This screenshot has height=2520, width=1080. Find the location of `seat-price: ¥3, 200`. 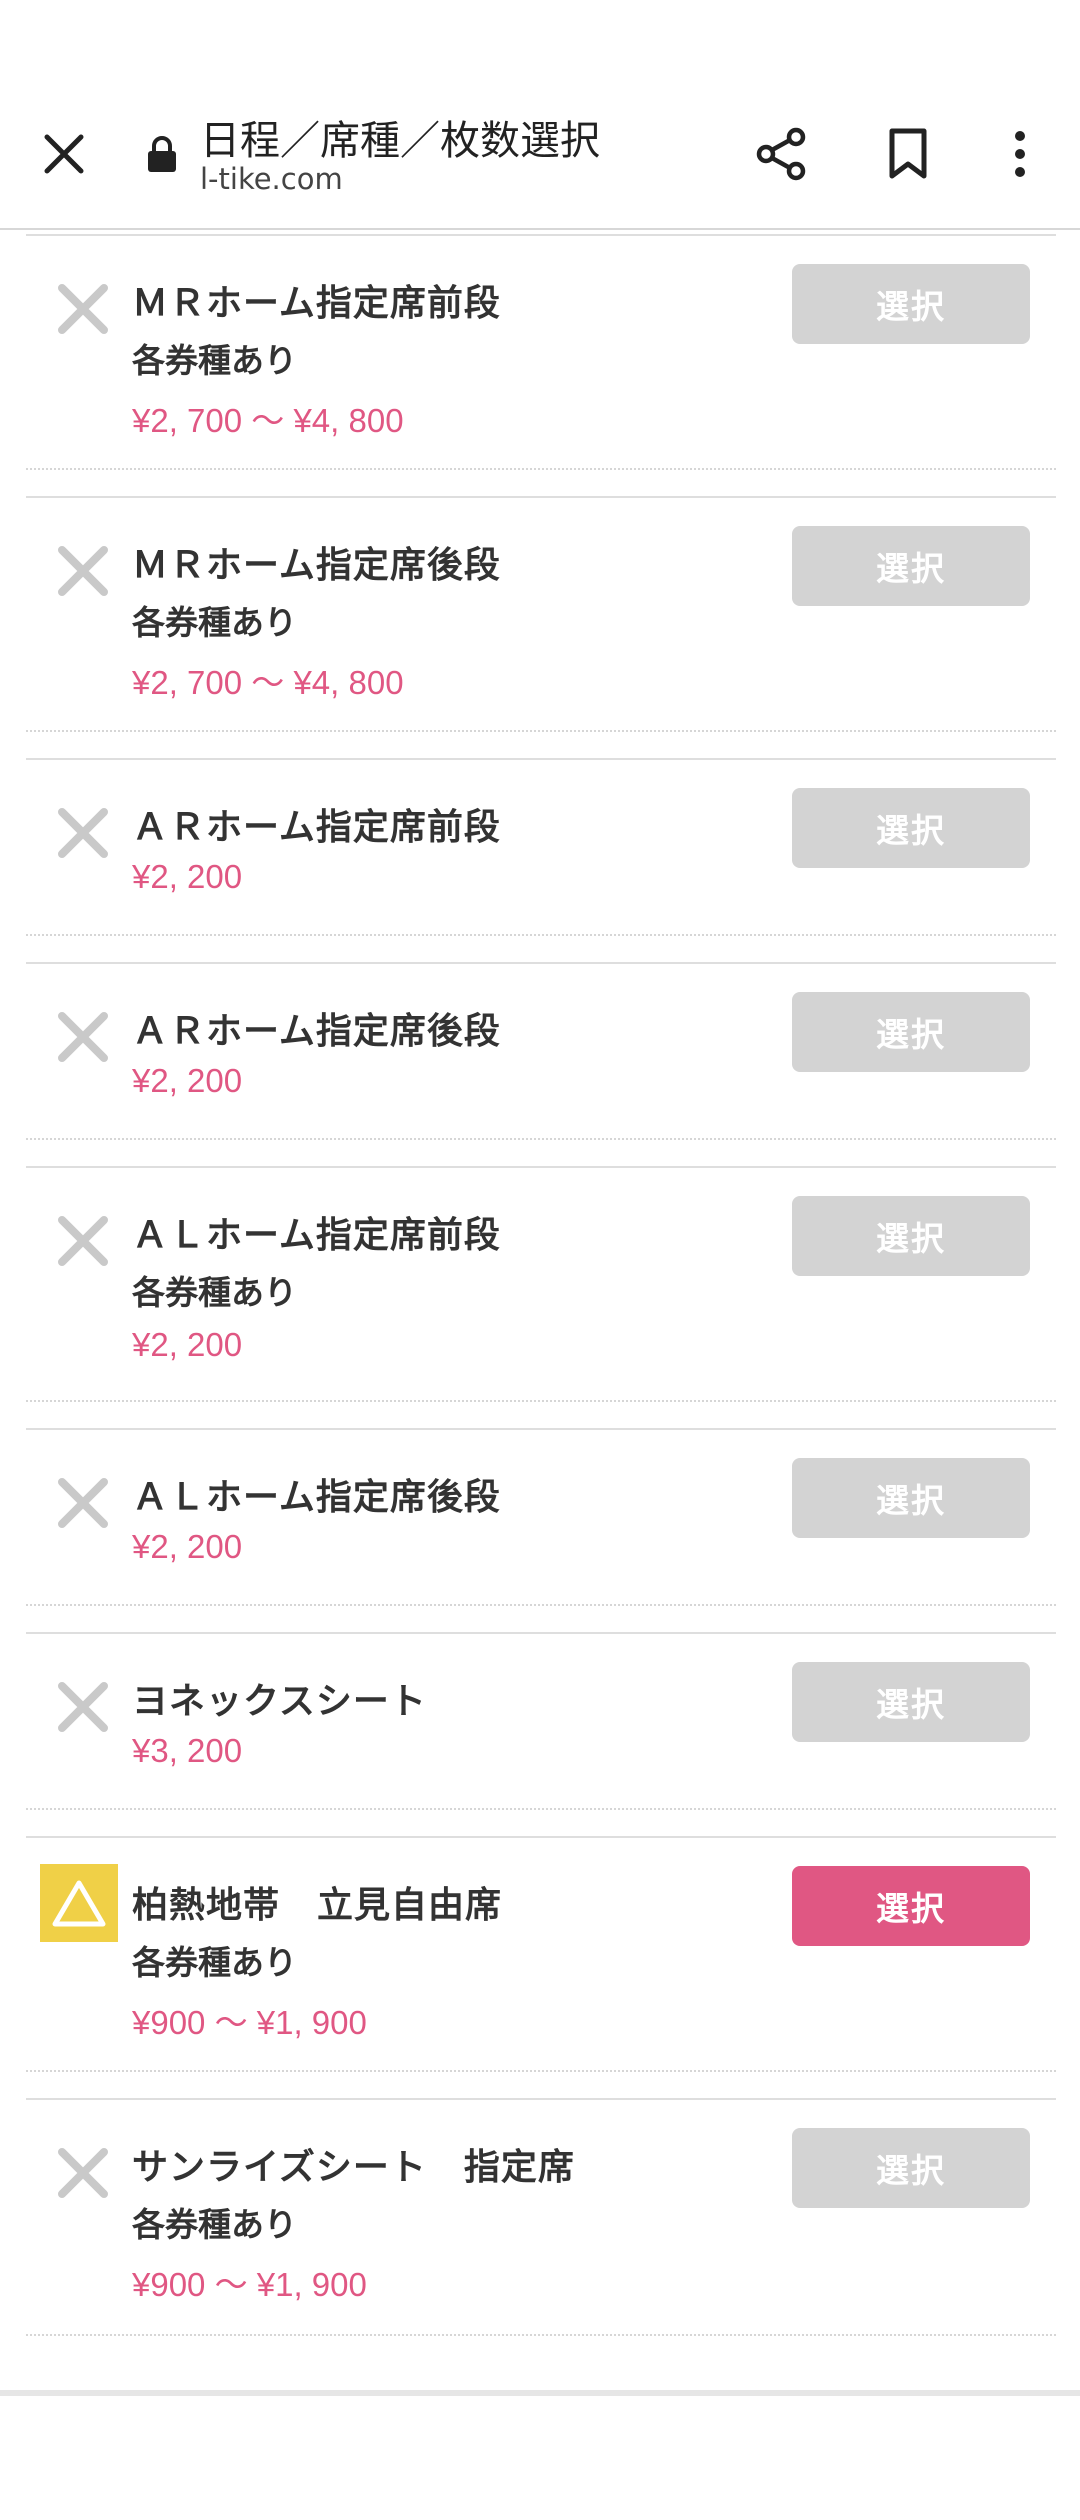

seat-price: ¥3, 200 is located at coordinates (187, 1750).